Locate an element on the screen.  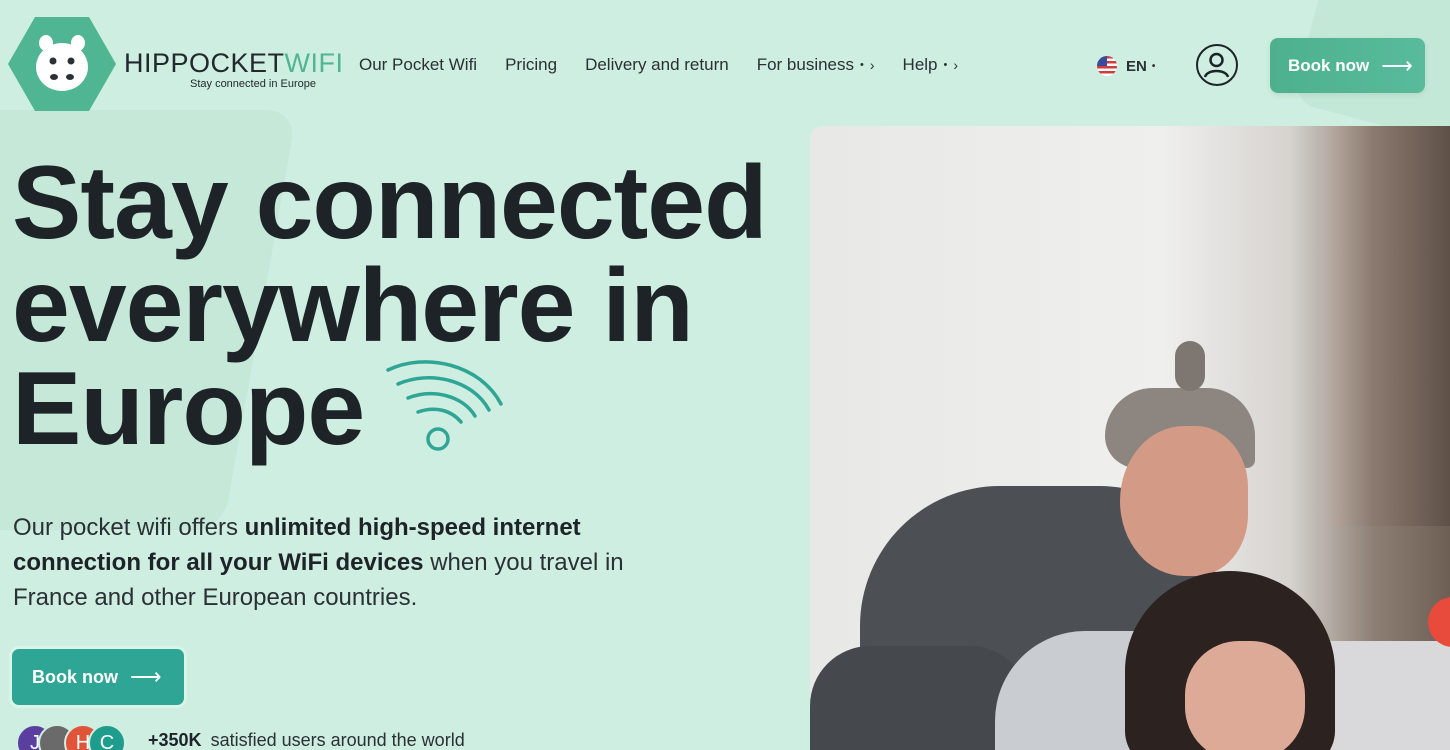
brand-tagline: Stay connected in Europe is located at coordinates (253, 84).